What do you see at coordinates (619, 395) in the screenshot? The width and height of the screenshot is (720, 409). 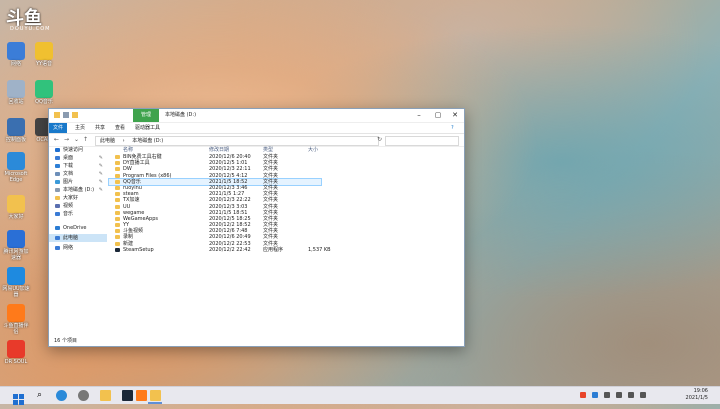 I see `network-tray-icon` at bounding box center [619, 395].